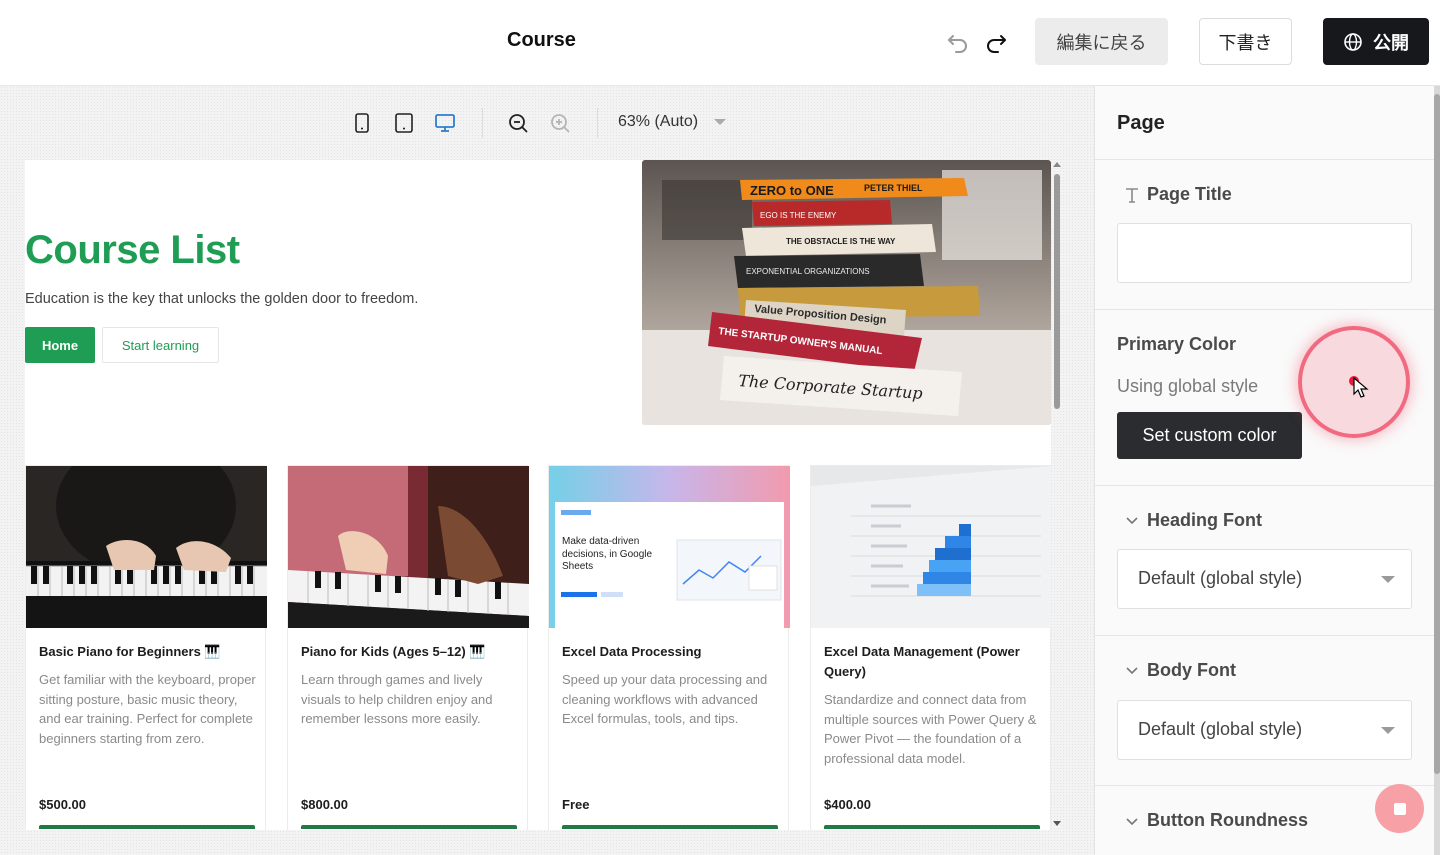 The width and height of the screenshot is (1440, 855). I want to click on zoom-level: 63% (Auto), so click(658, 122).